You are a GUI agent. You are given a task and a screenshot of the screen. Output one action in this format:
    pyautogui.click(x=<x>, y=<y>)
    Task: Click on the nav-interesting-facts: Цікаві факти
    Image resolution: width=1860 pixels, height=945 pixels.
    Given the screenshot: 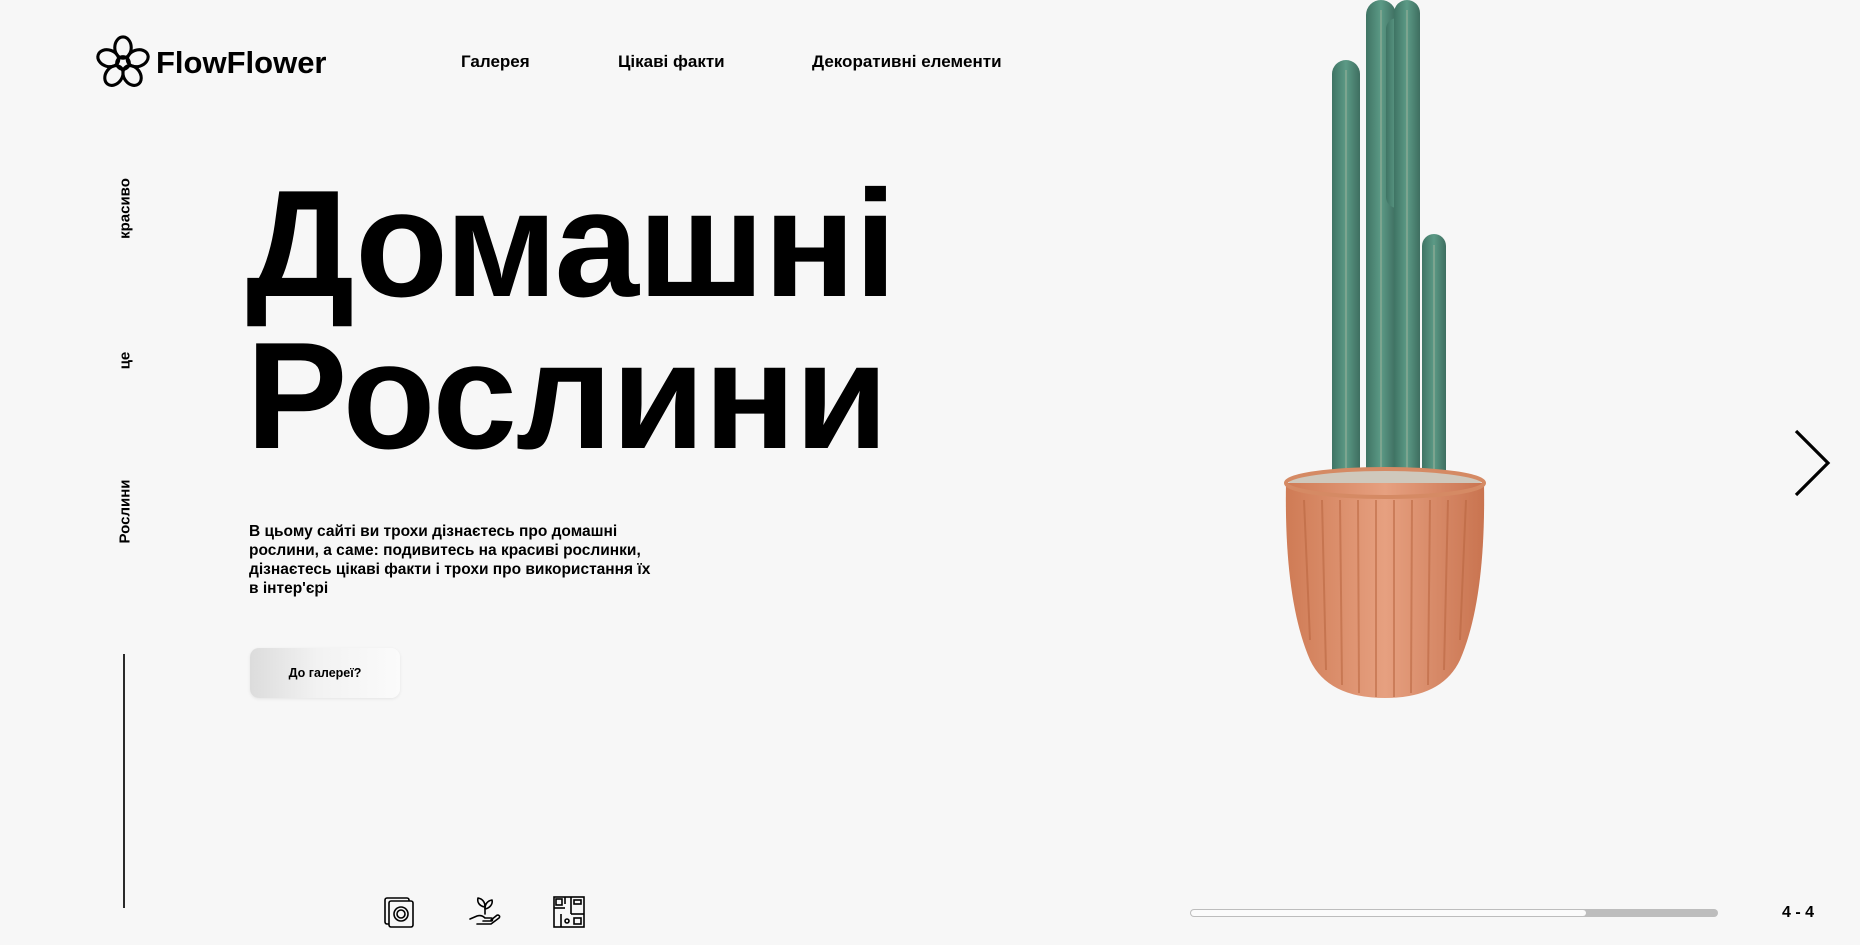 What is the action you would take?
    pyautogui.click(x=671, y=62)
    